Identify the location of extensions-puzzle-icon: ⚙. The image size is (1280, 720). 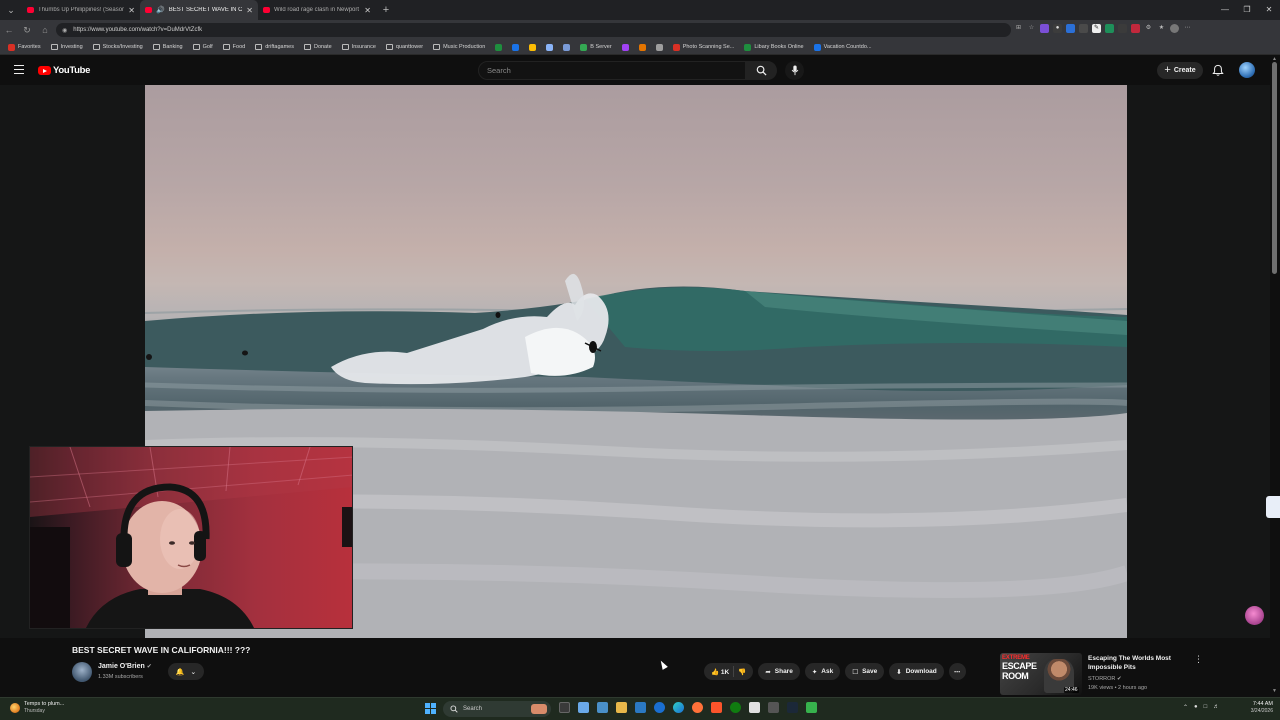
(1148, 28).